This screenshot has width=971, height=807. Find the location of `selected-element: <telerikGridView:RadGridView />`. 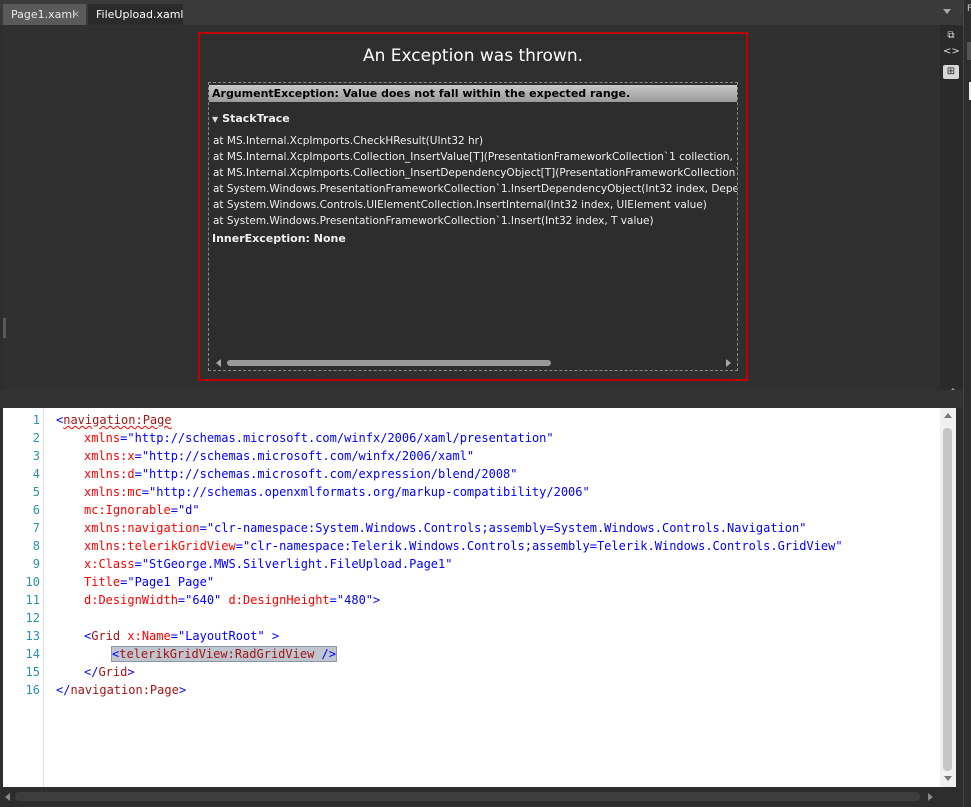

selected-element: <telerikGridView:RadGridView /> is located at coordinates (224, 654).